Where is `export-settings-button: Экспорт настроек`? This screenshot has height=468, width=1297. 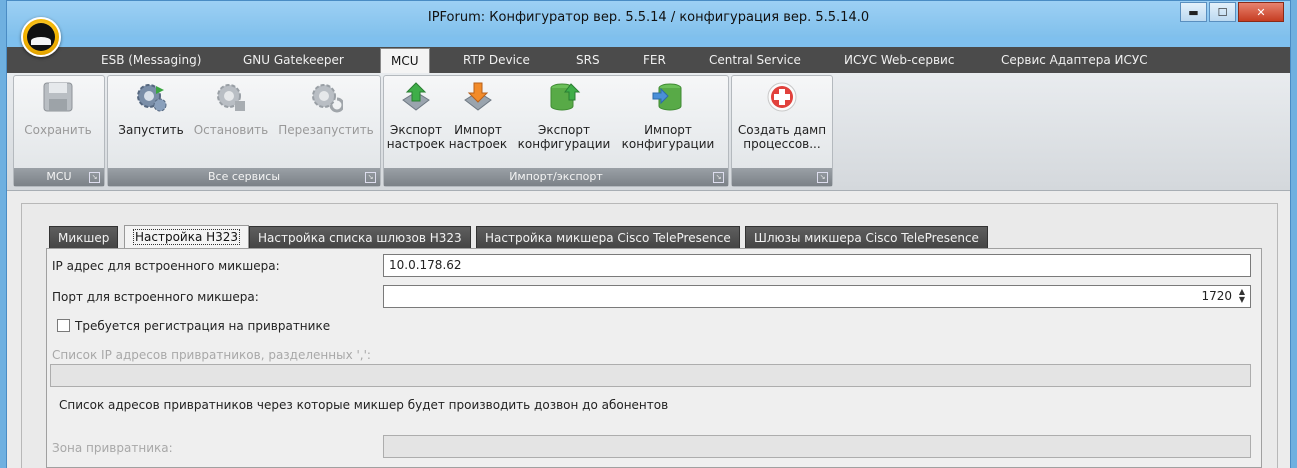
export-settings-button: Экспорт настроек is located at coordinates (416, 115).